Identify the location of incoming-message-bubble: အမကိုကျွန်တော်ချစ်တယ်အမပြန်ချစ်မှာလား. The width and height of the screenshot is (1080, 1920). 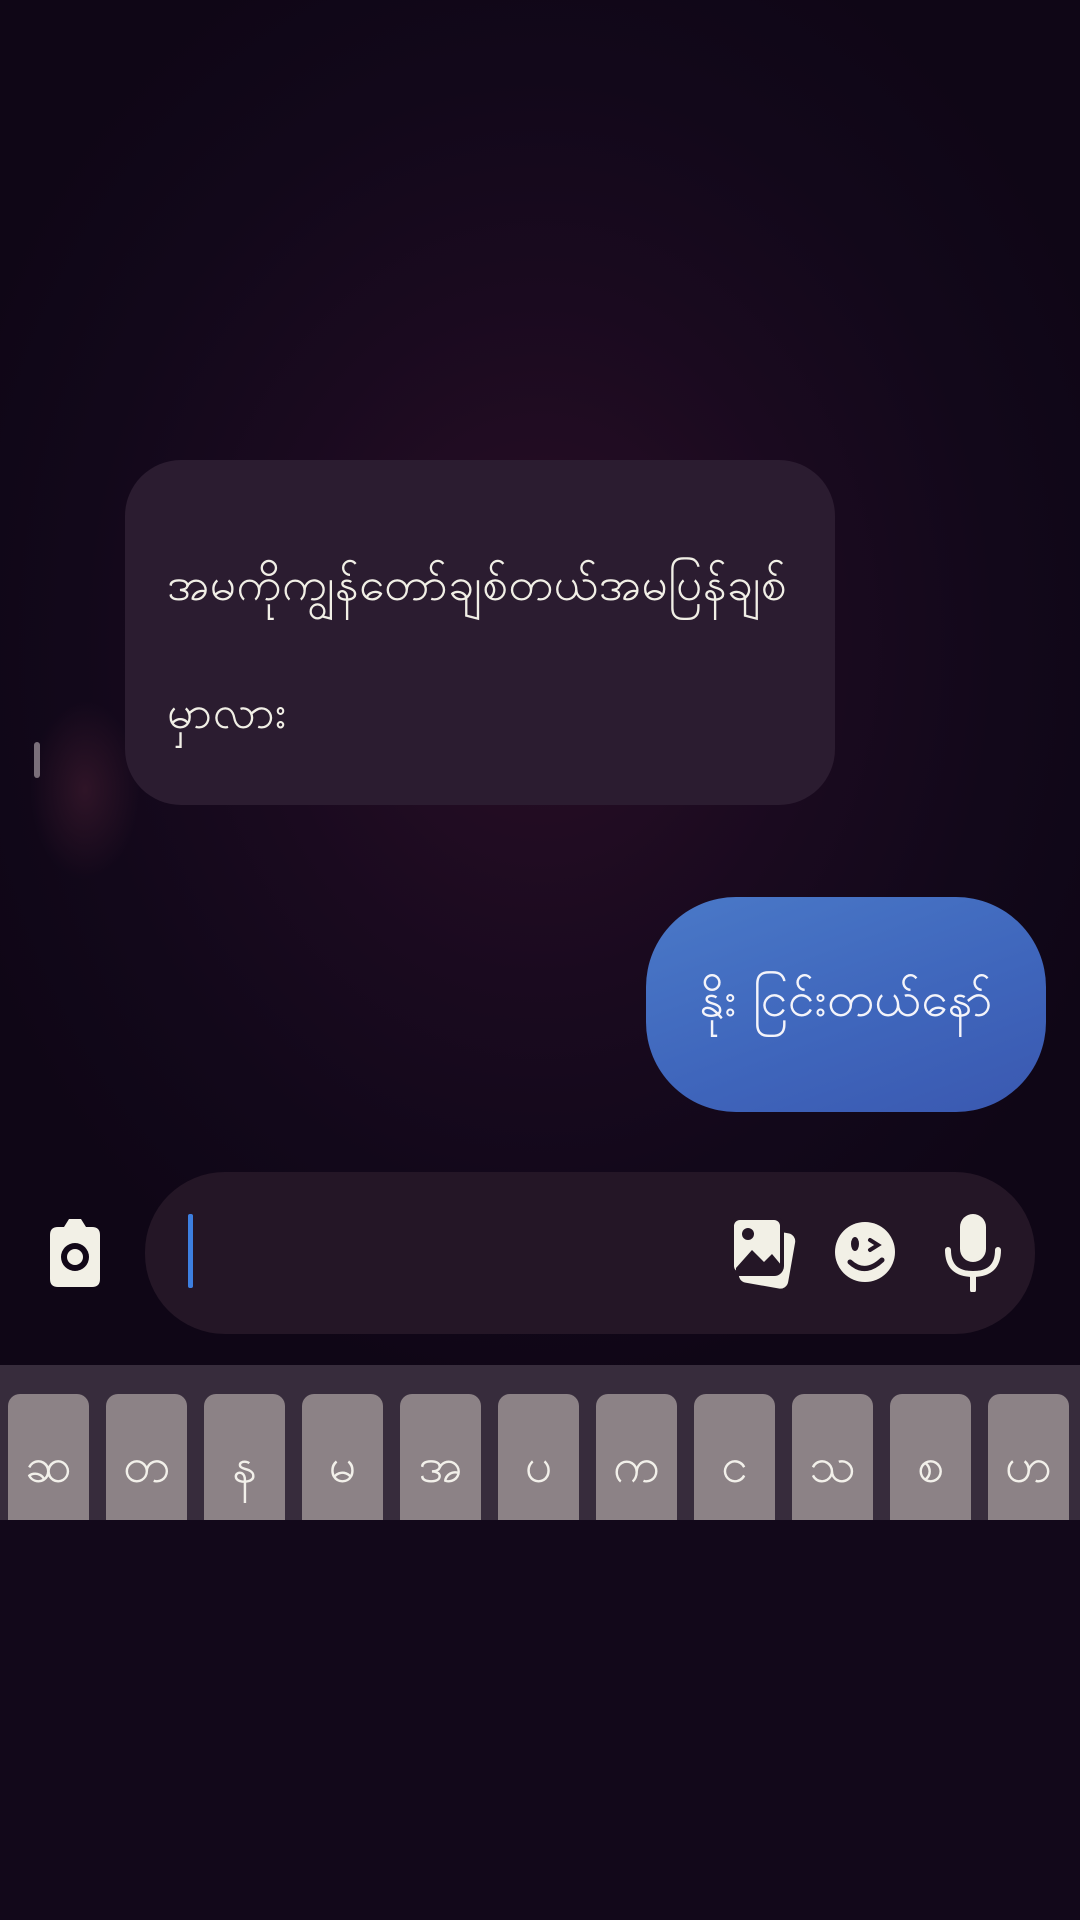
(480, 632).